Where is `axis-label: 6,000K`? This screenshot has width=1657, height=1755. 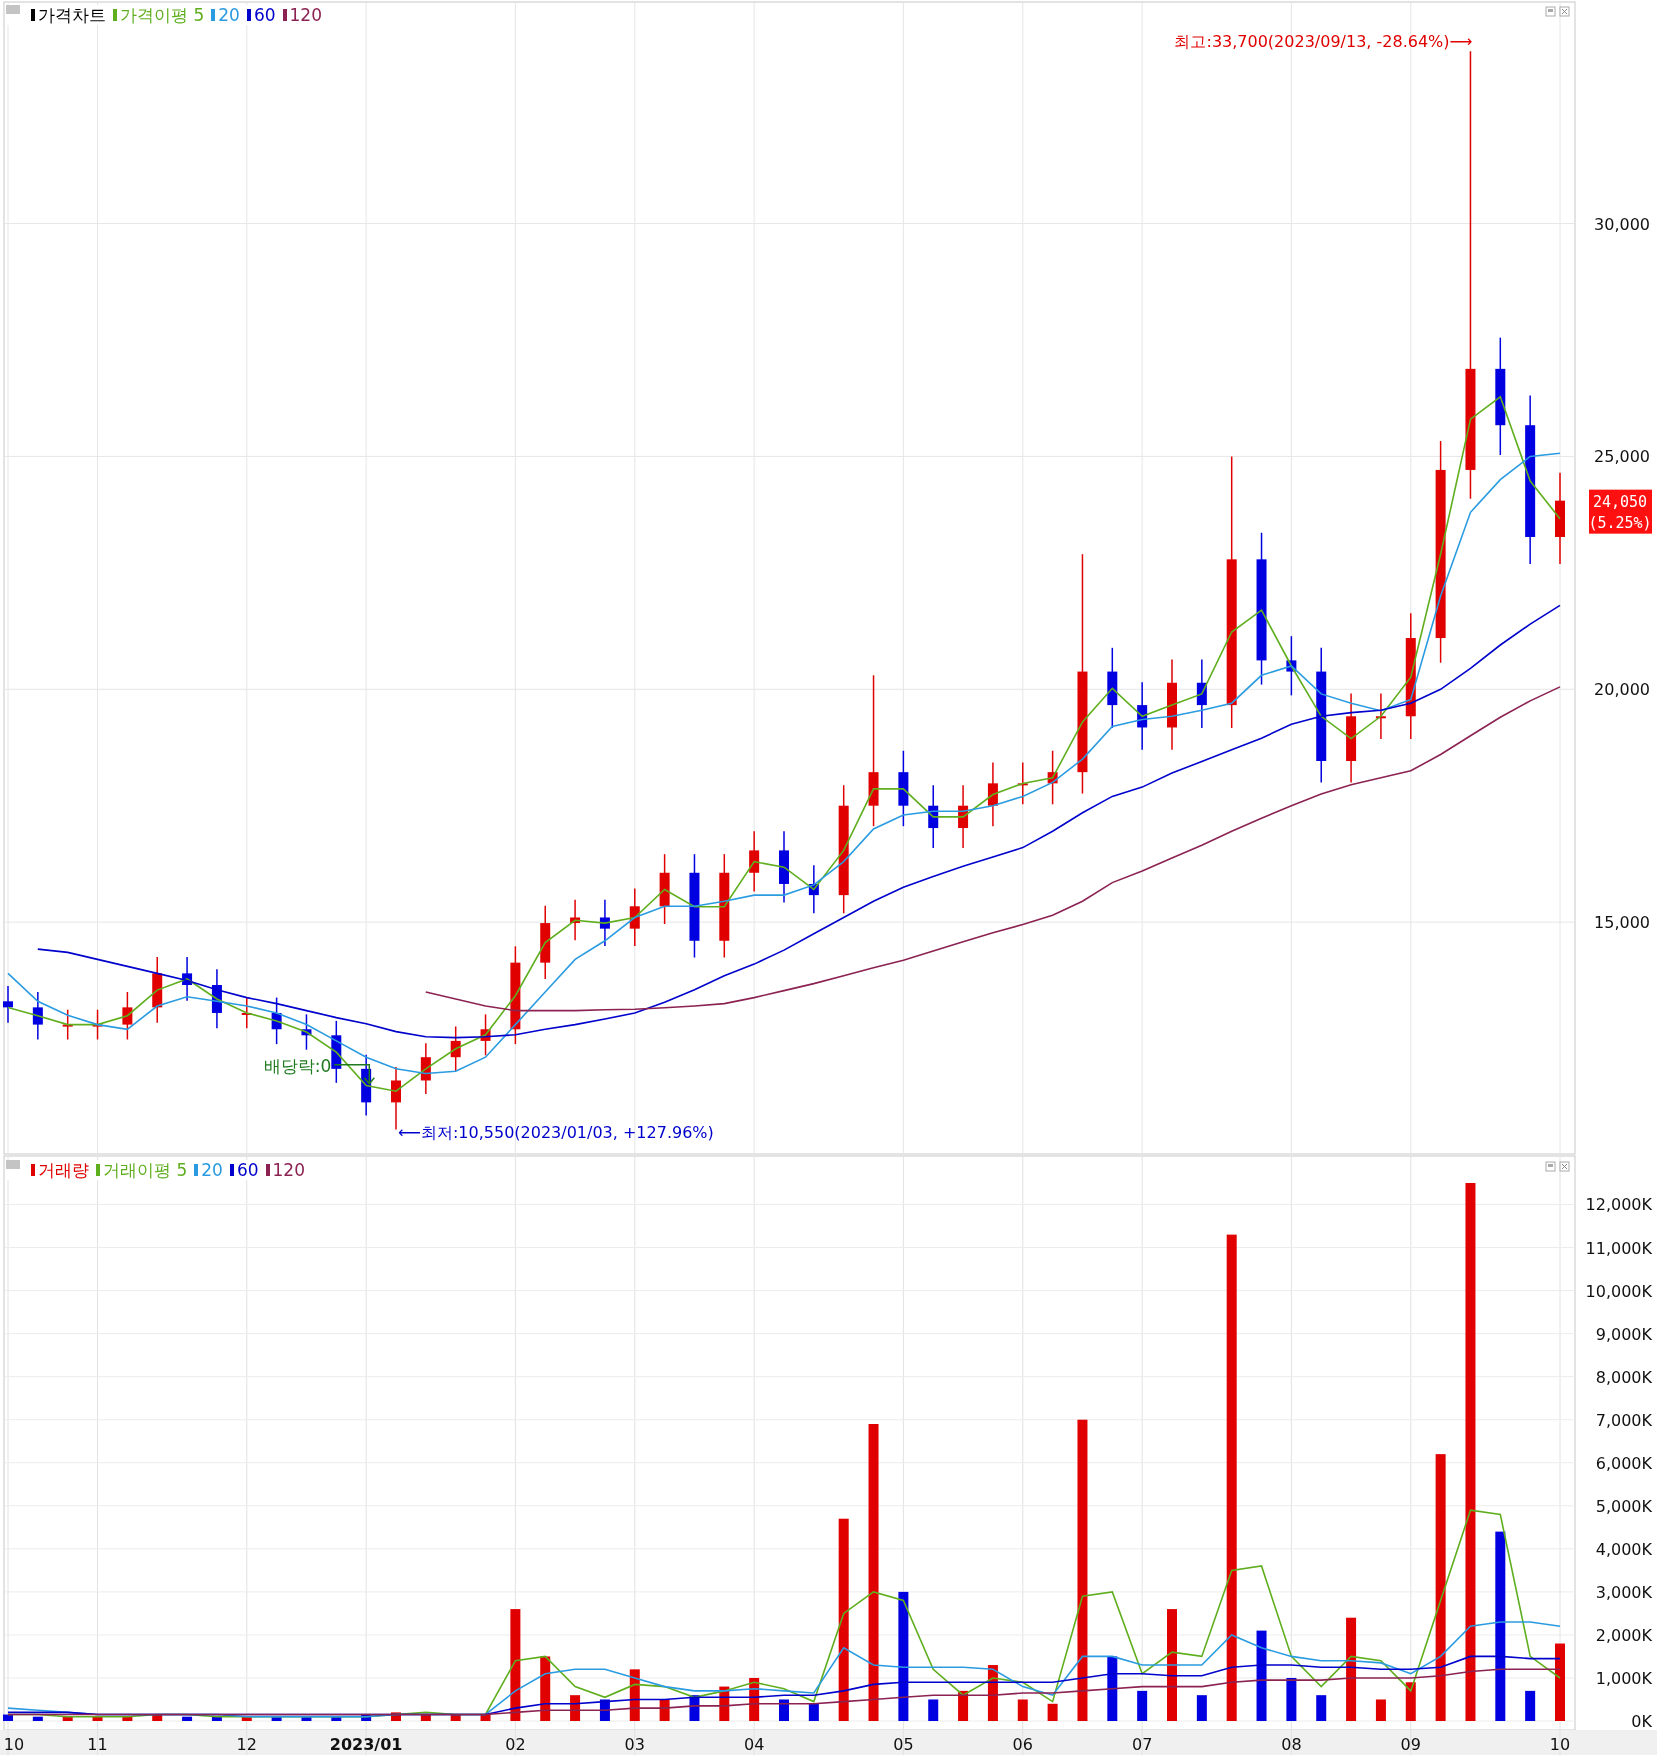
axis-label: 6,000K is located at coordinates (1623, 1463).